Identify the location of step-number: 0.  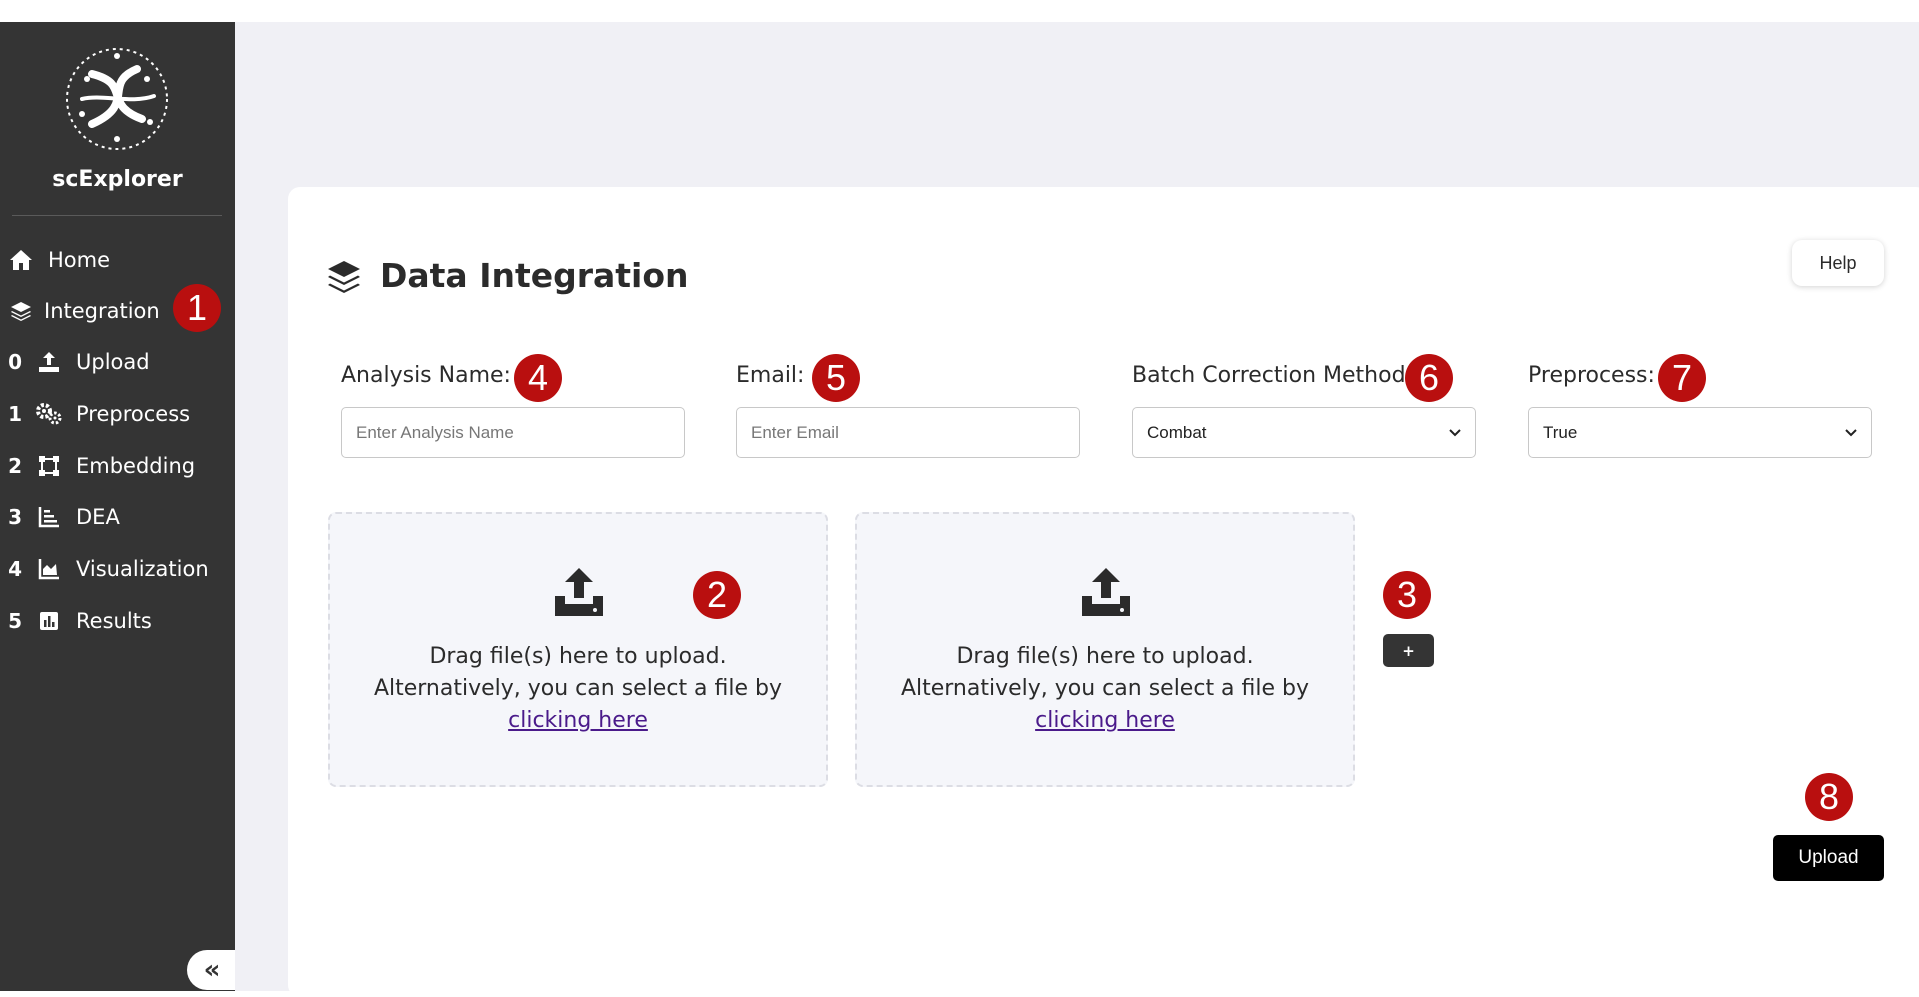
(15, 362).